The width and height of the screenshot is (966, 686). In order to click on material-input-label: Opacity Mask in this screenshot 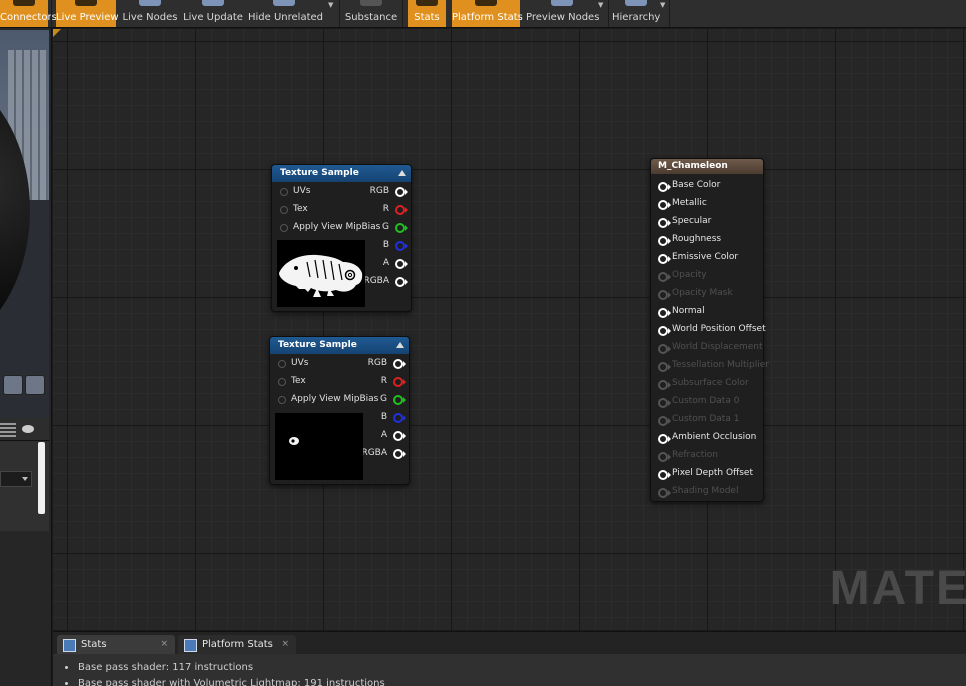, I will do `click(702, 293)`.